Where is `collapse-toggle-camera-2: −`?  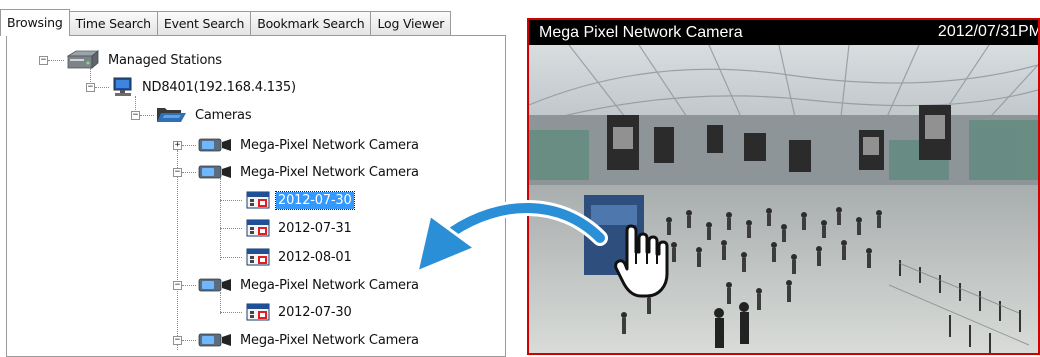
collapse-toggle-camera-2: − is located at coordinates (177, 172).